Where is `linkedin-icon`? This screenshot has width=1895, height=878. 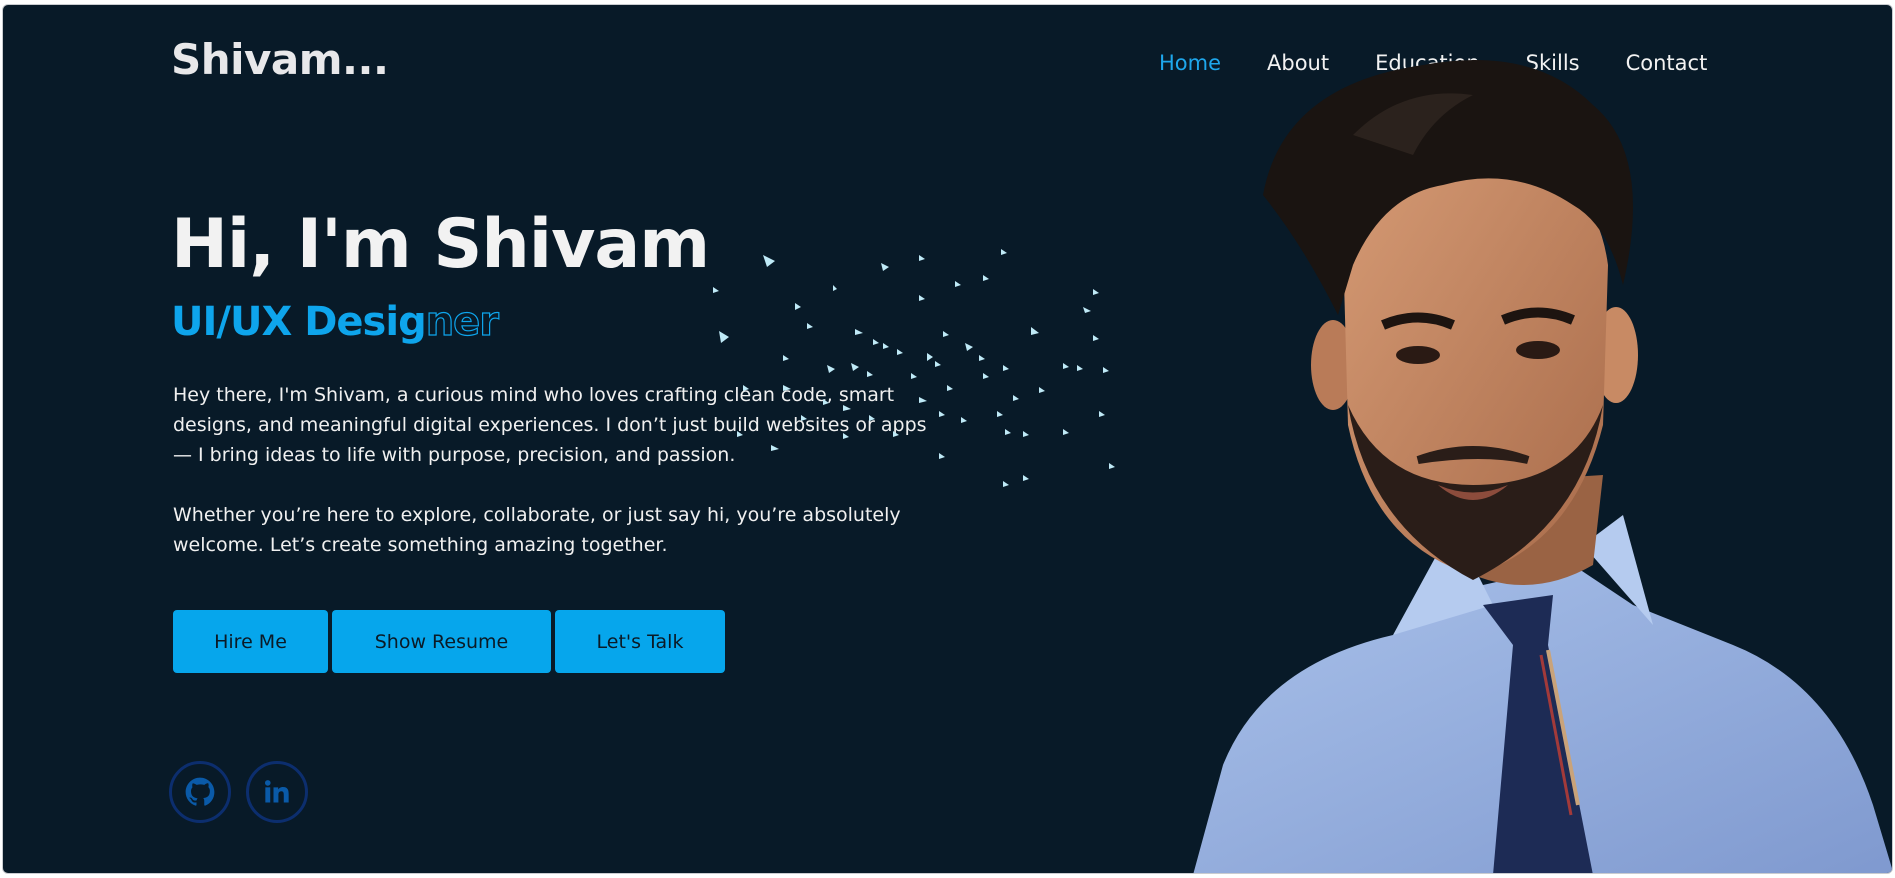 linkedin-icon is located at coordinates (276, 791).